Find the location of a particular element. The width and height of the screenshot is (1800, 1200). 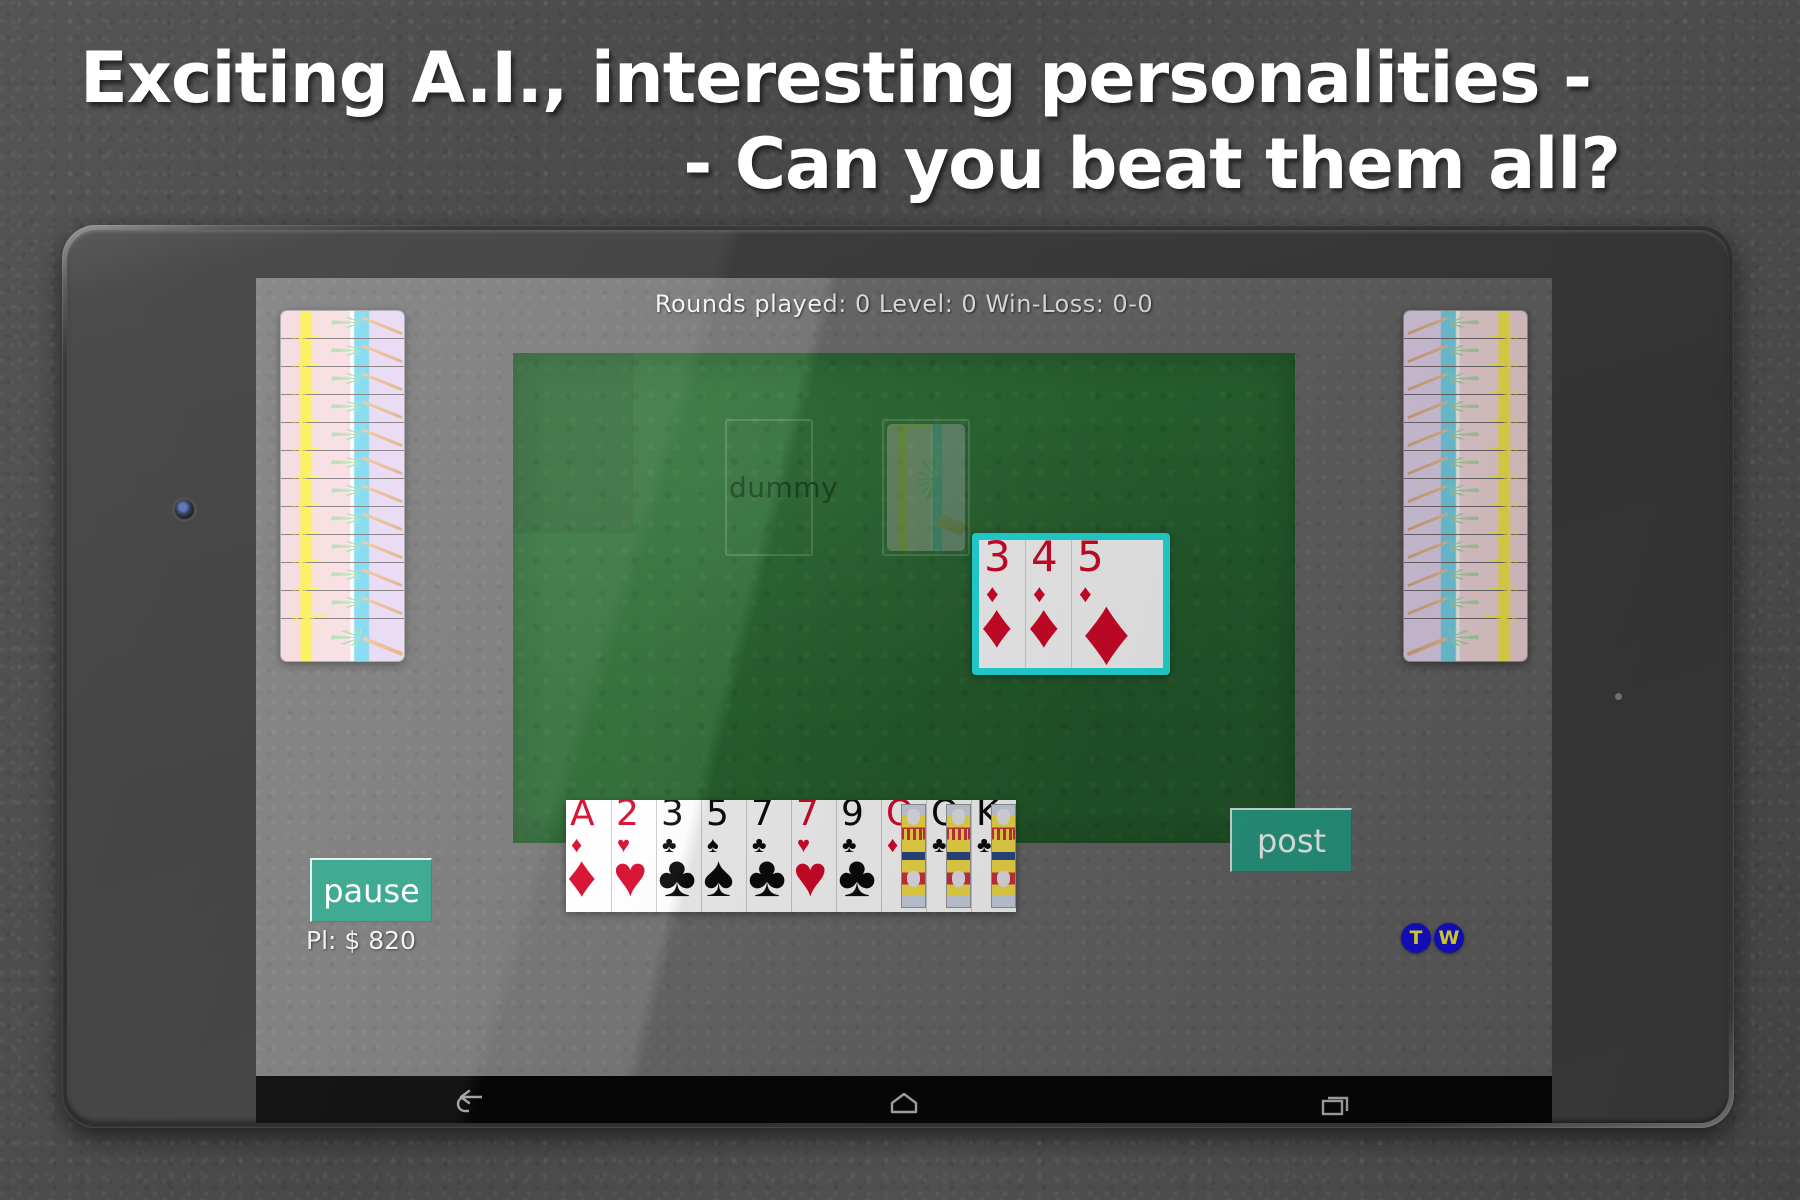

nav-home-icon is located at coordinates (904, 1105).